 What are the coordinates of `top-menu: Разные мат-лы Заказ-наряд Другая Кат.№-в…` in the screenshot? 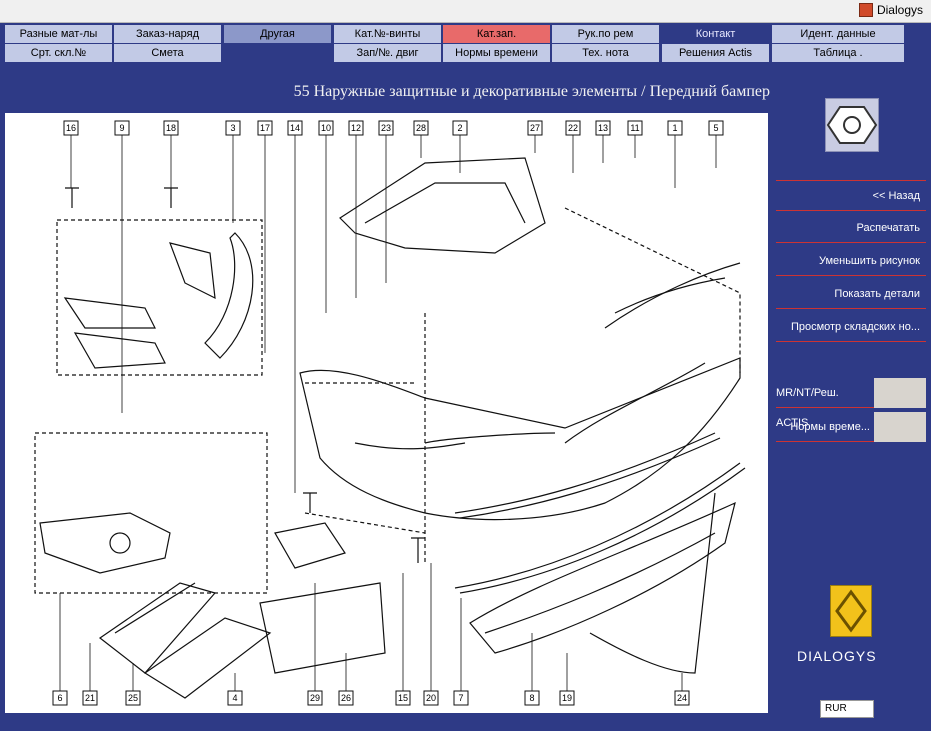 It's located at (465, 43).